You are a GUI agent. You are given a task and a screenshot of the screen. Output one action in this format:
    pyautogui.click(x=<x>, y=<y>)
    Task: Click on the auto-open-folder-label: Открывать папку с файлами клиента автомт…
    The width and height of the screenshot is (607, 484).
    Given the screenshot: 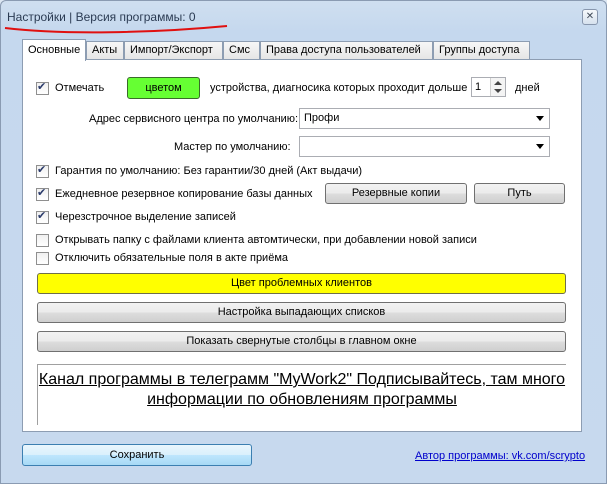 What is the action you would take?
    pyautogui.click(x=266, y=240)
    